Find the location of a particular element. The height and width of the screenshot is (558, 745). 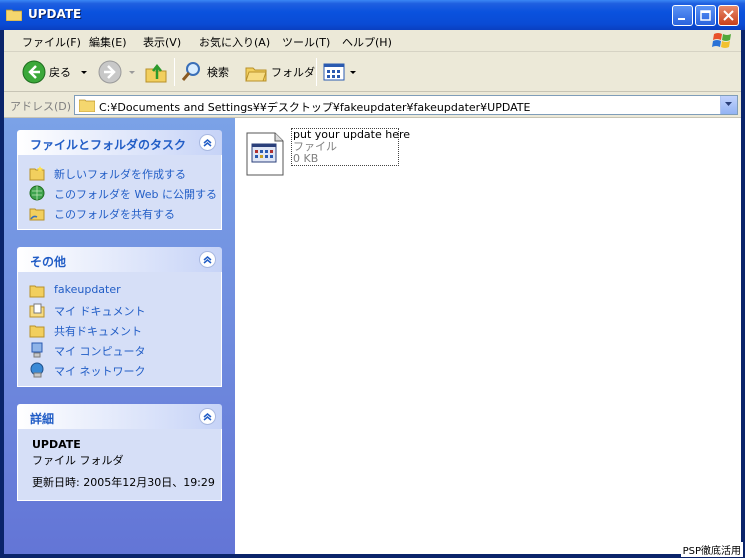

address-dropdown-button is located at coordinates (728, 105).